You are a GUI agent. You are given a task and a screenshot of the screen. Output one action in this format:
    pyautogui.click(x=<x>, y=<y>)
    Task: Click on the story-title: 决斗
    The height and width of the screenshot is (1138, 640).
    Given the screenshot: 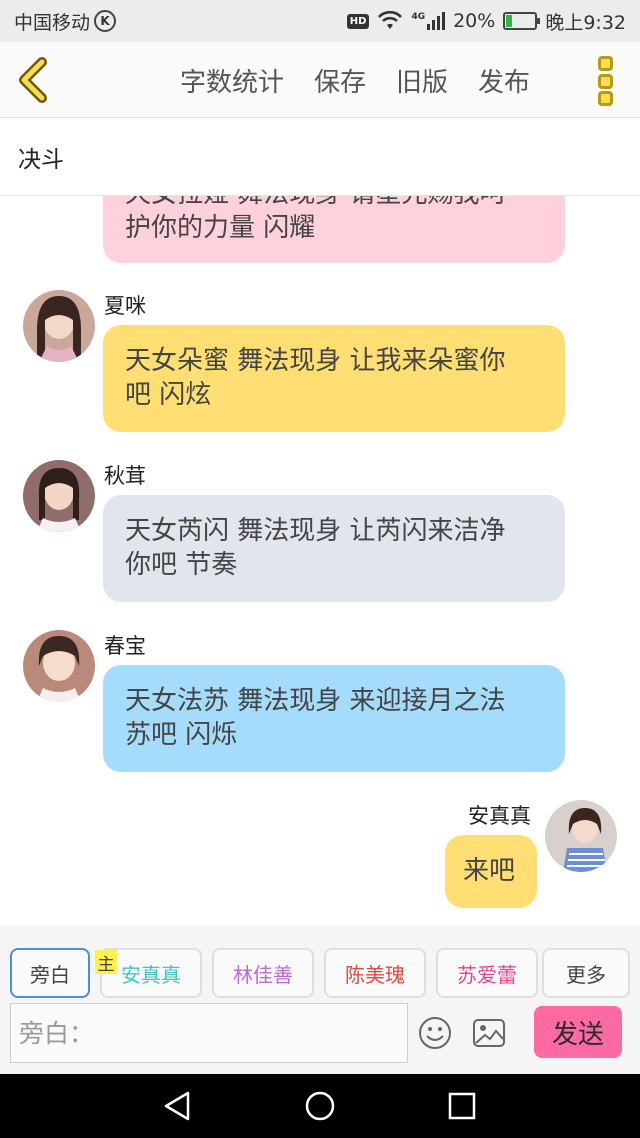 What is the action you would take?
    pyautogui.click(x=320, y=157)
    